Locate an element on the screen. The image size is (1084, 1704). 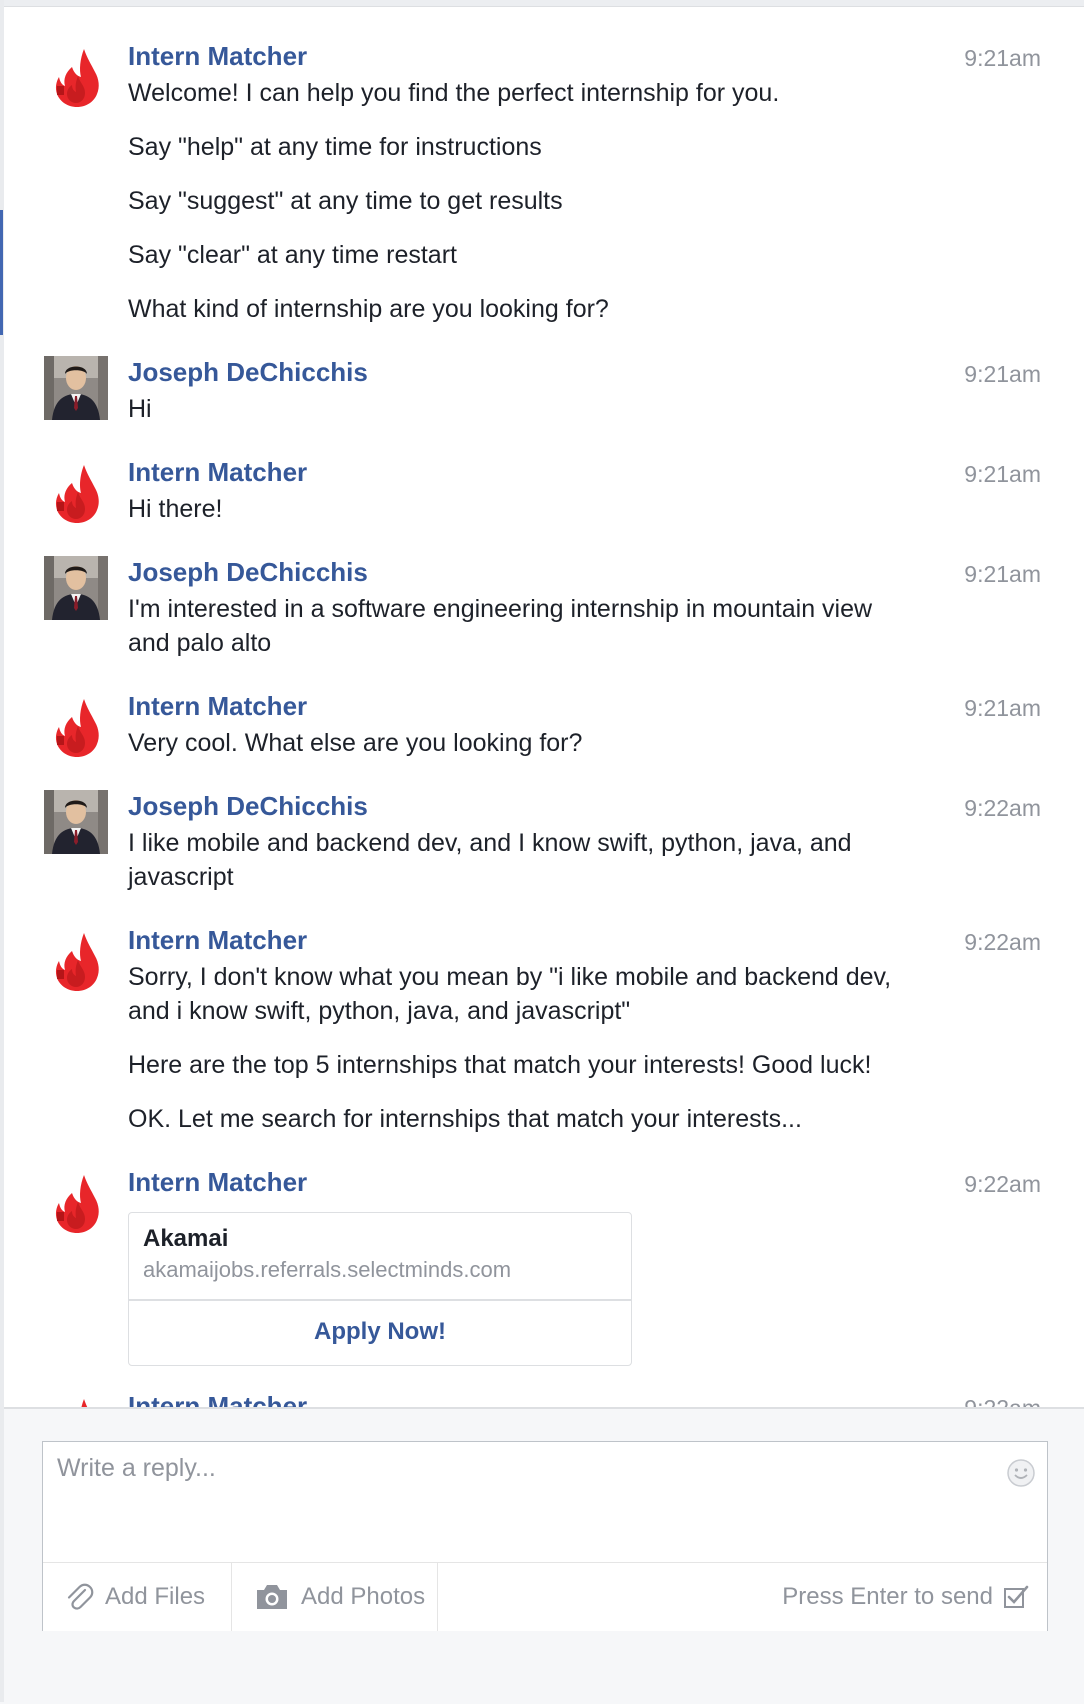
camera-icon is located at coordinates (272, 1597).